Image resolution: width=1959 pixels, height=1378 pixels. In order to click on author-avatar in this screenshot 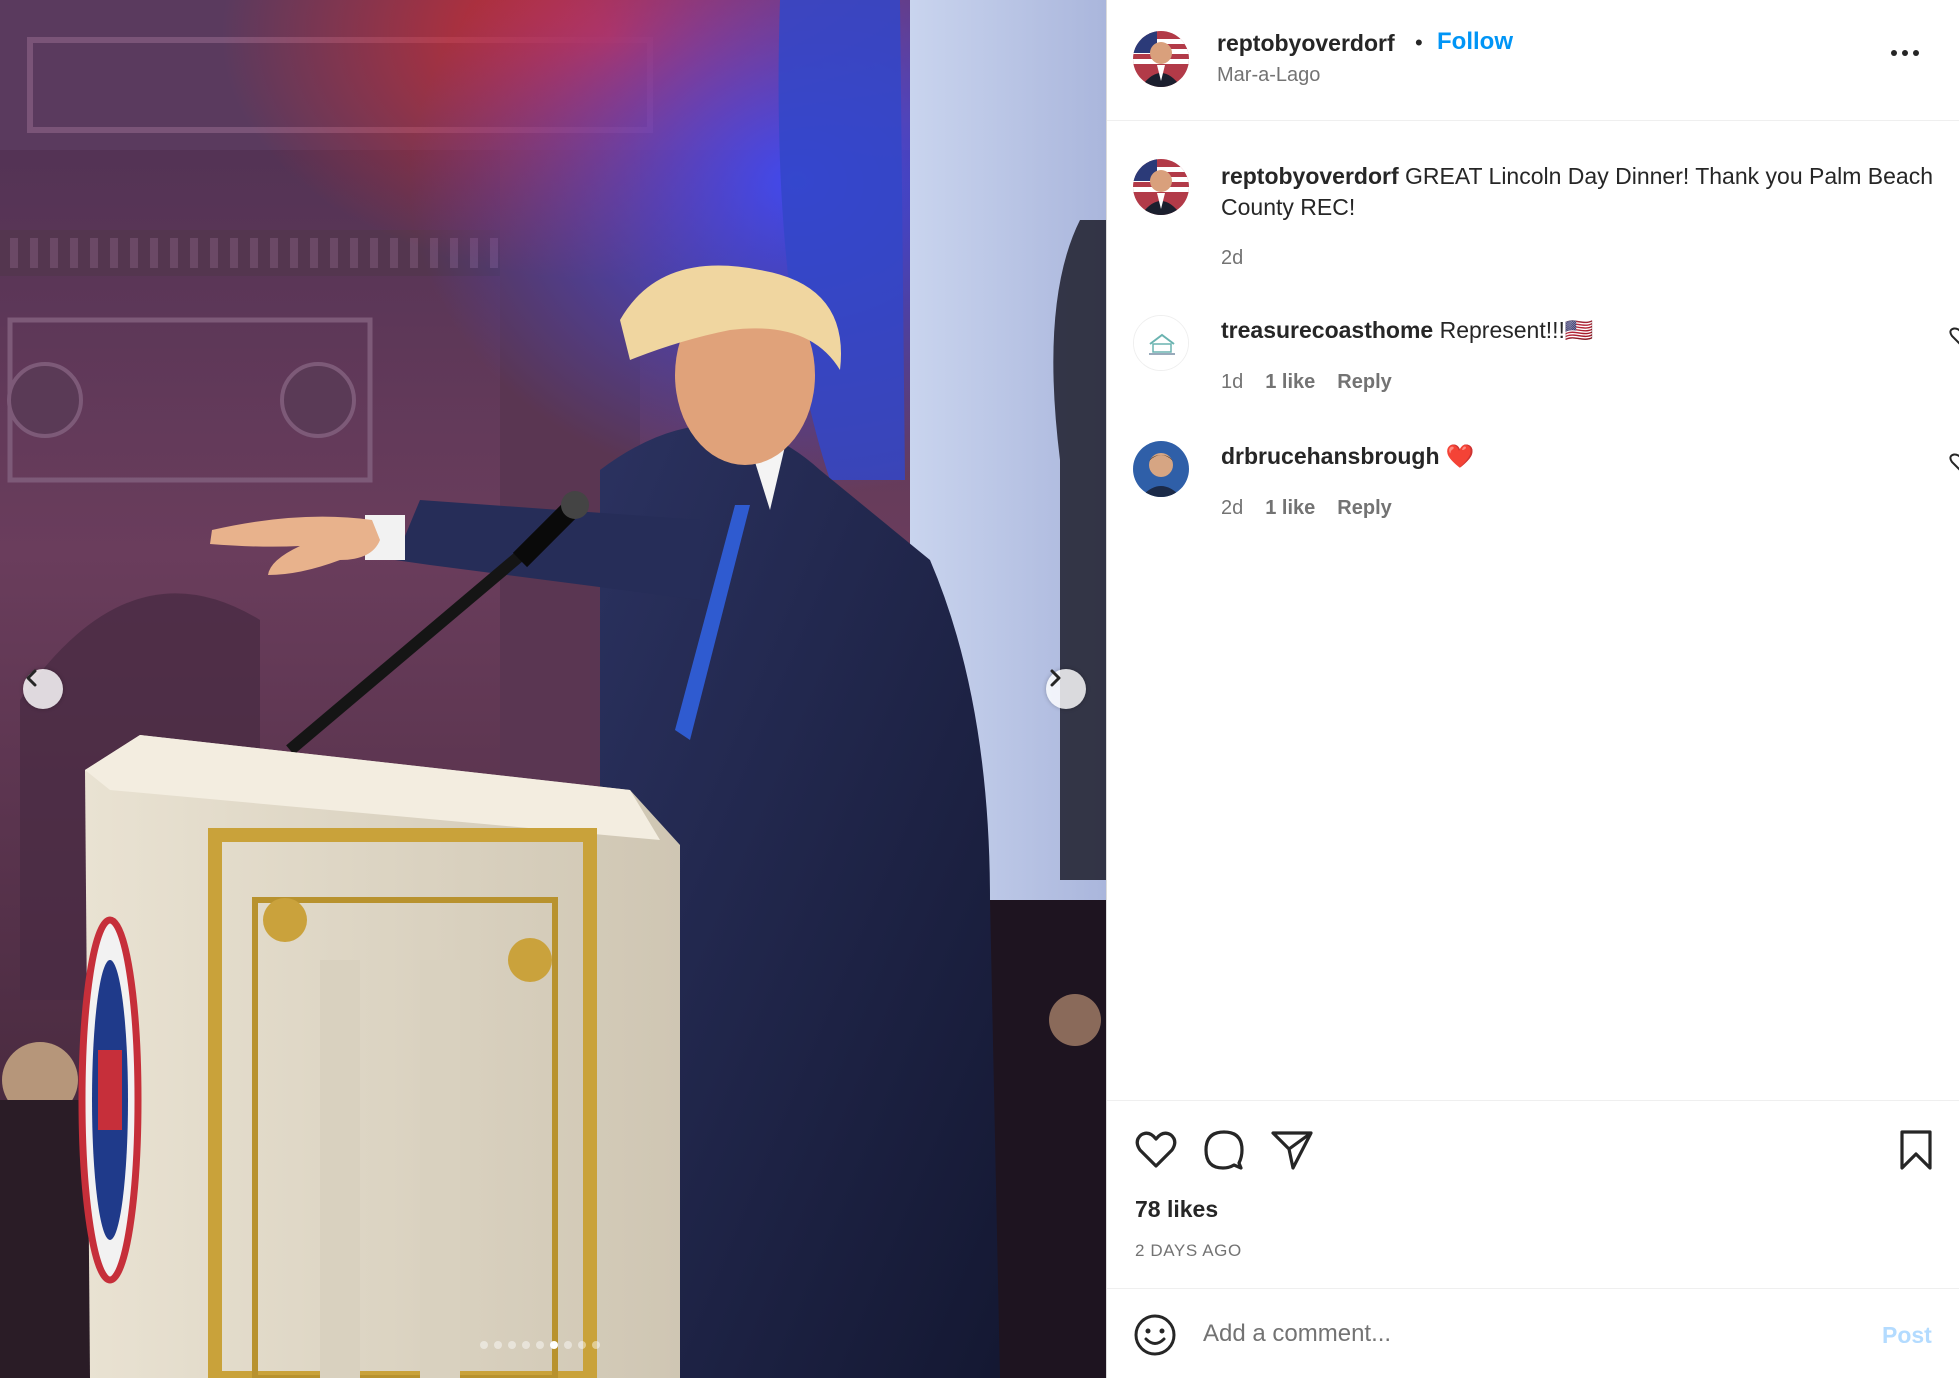, I will do `click(1161, 59)`.